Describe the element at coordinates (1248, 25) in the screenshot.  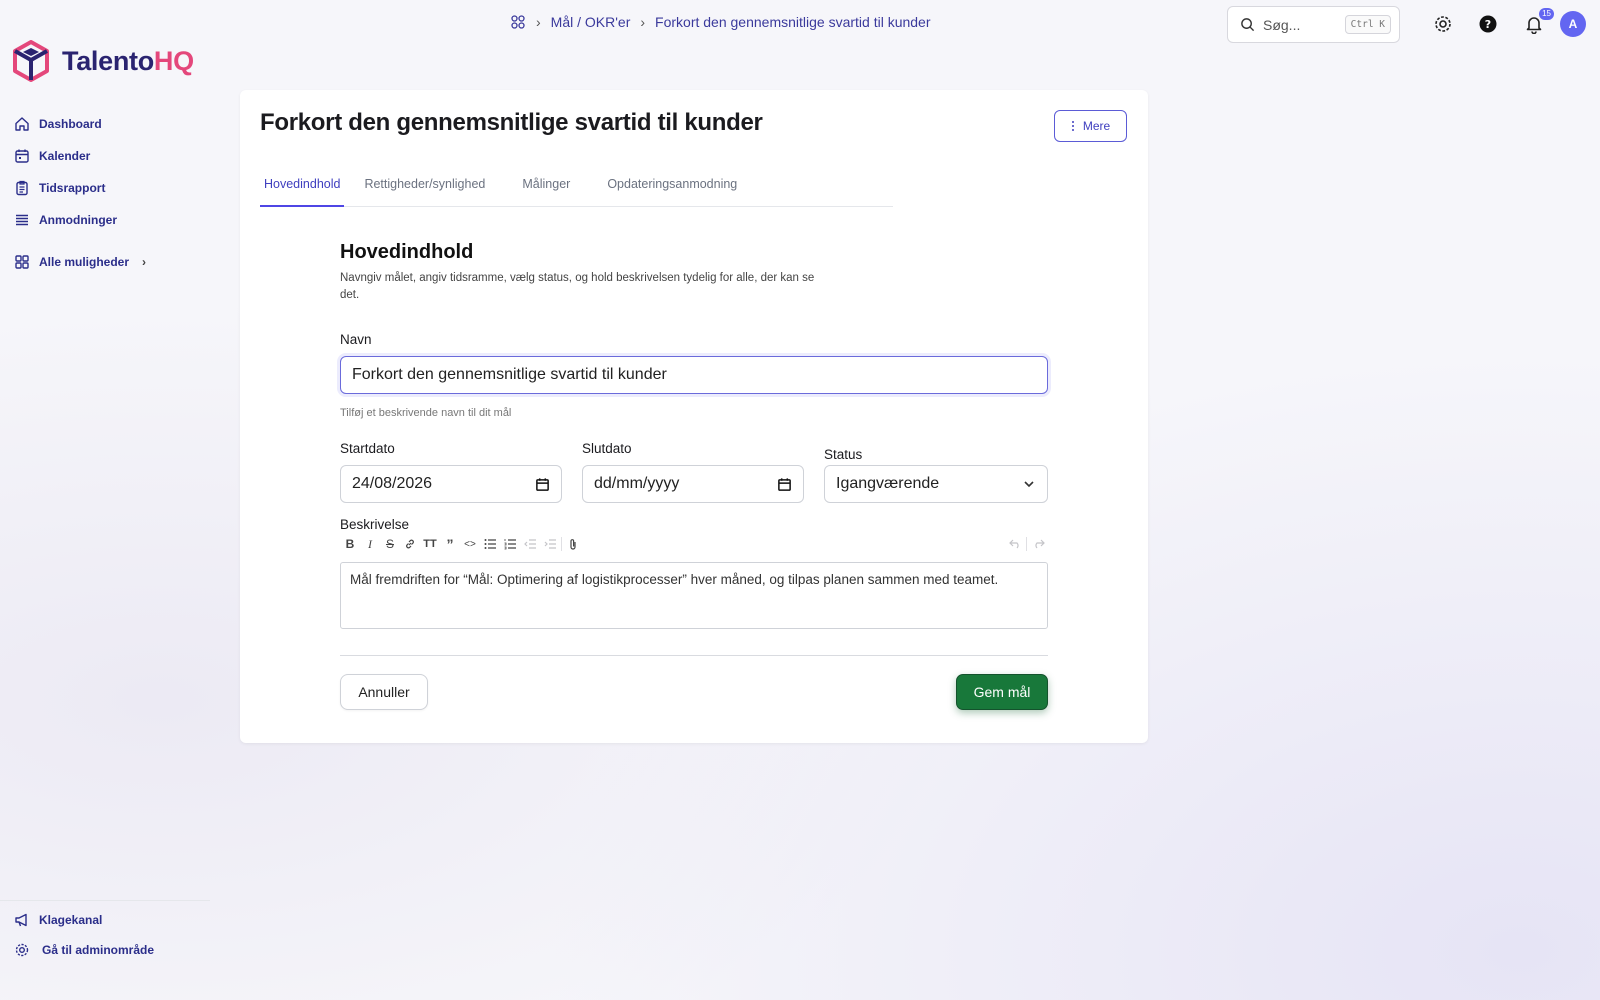
I see `search-icon` at that location.